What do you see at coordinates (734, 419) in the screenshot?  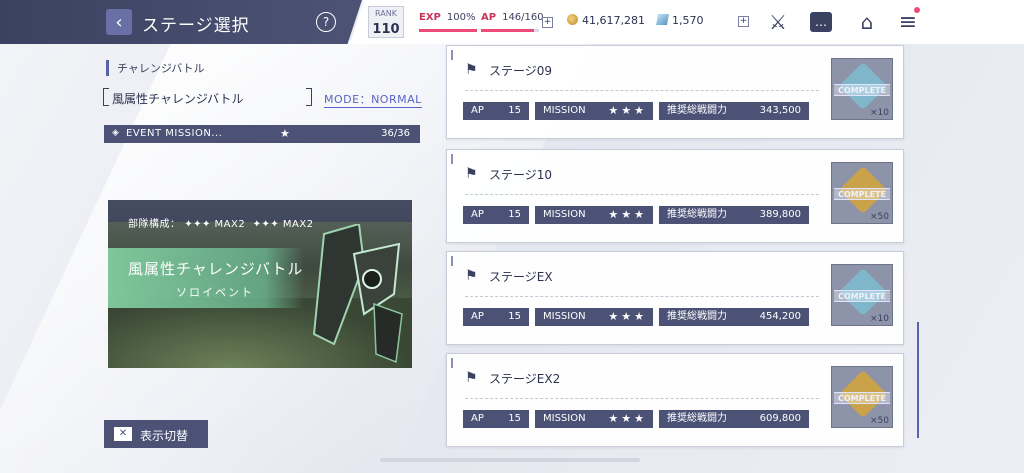 I see `recommended-power: 推奨総戦闘力 609,800` at bounding box center [734, 419].